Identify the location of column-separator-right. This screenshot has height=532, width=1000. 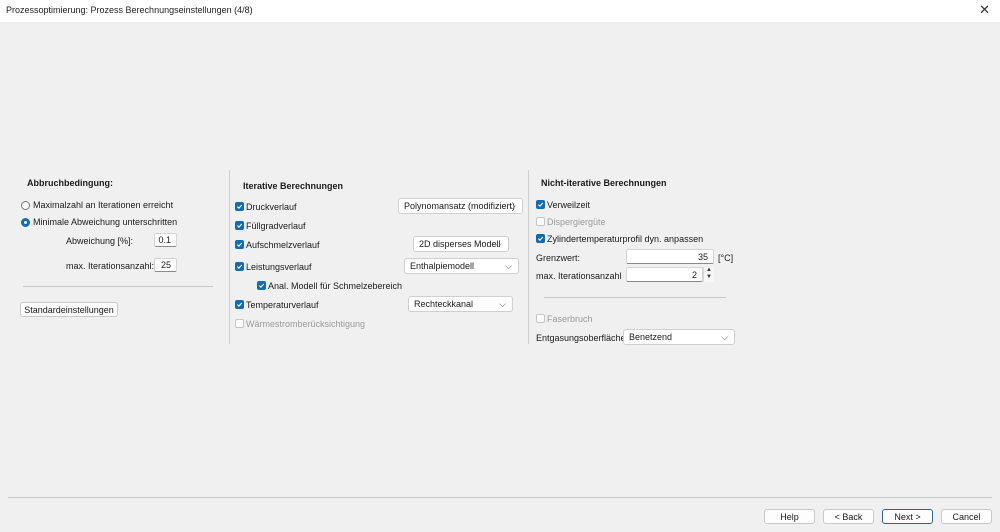
(528, 257).